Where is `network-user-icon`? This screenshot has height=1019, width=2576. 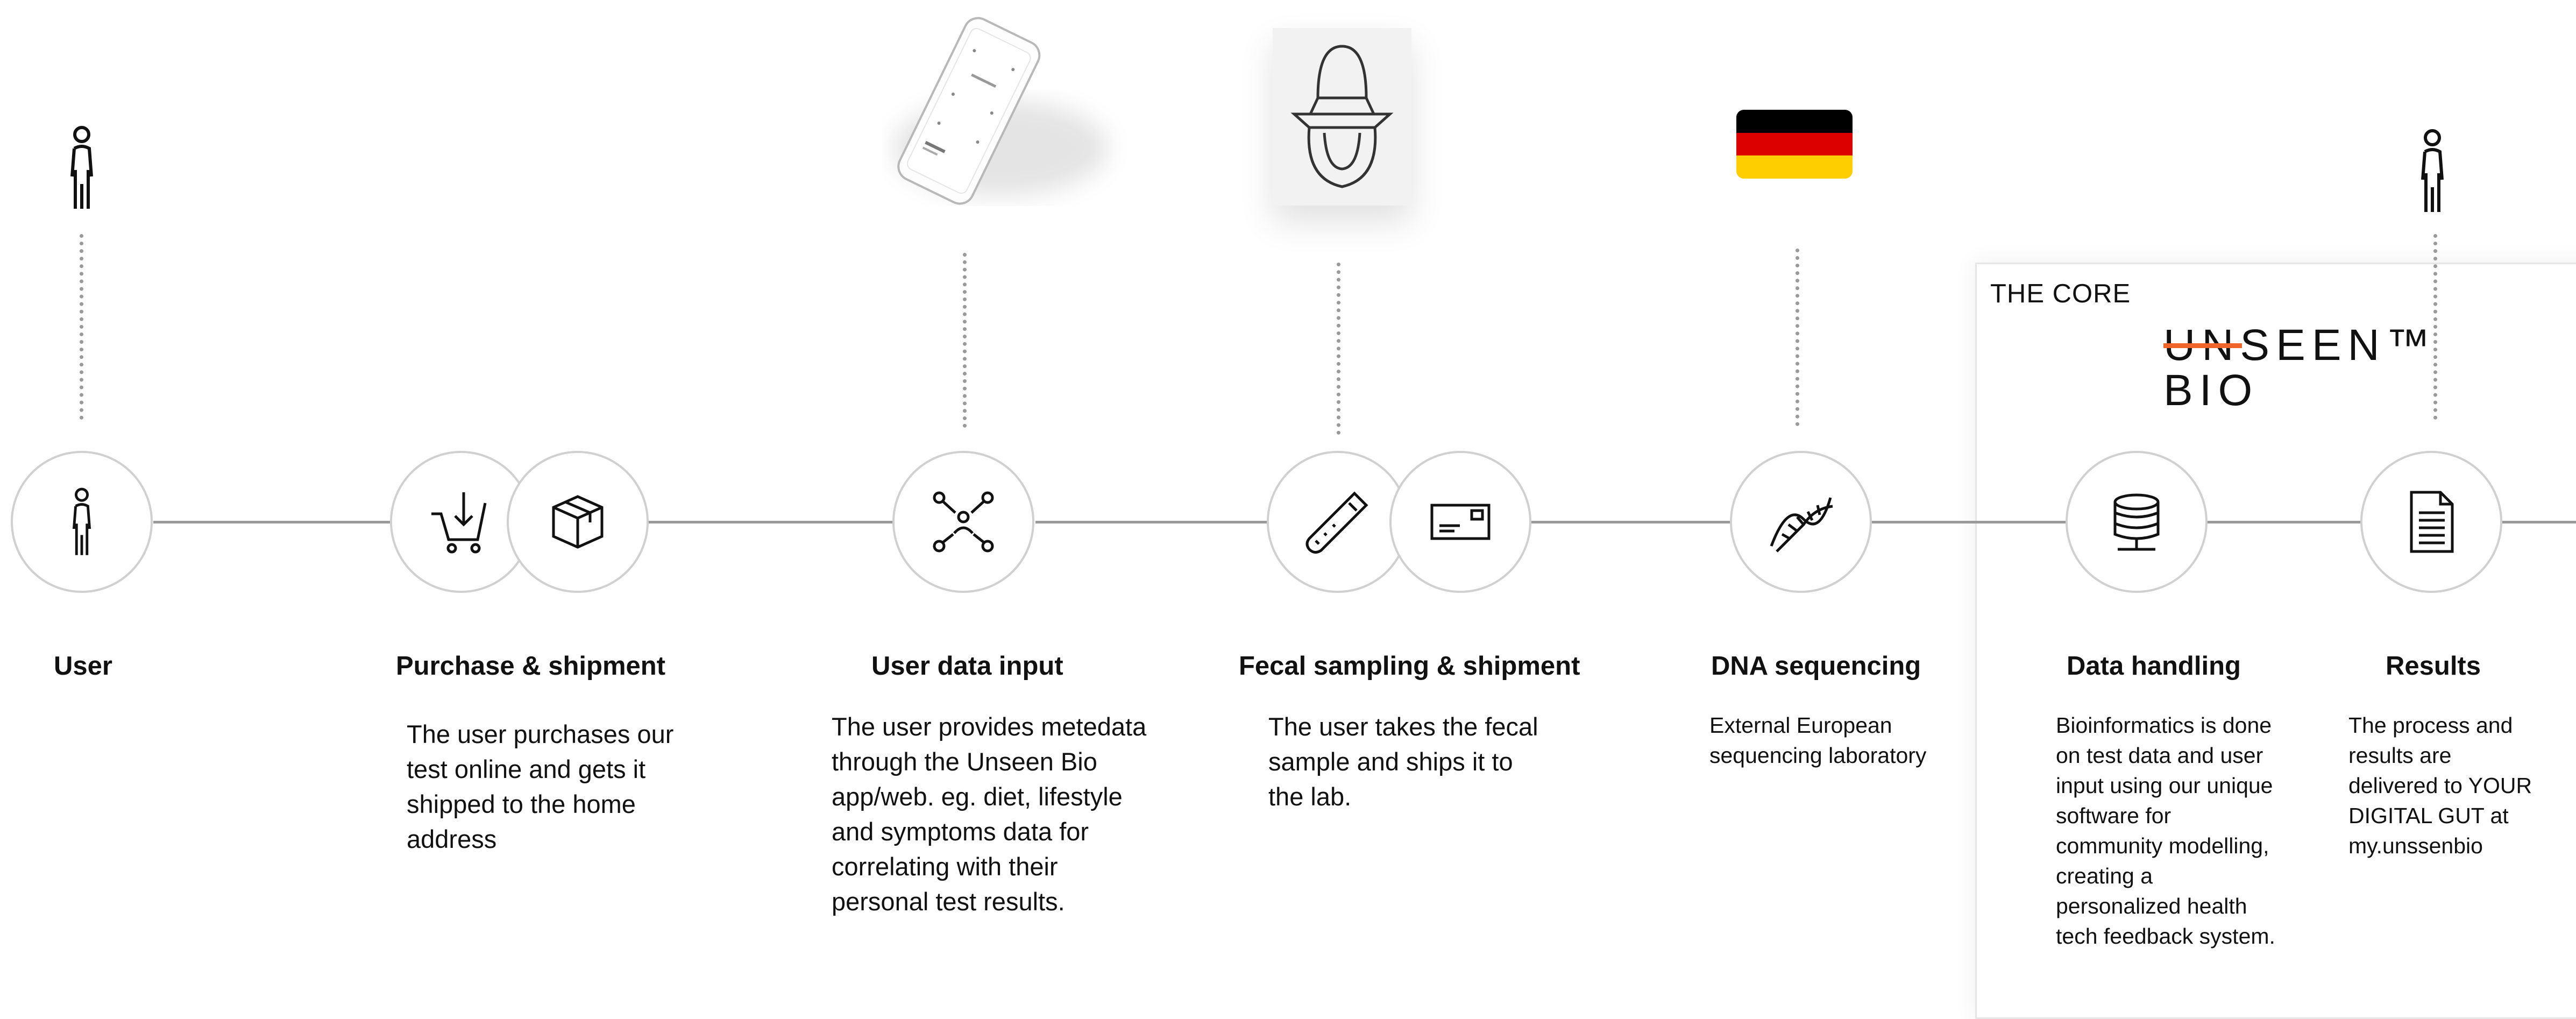 network-user-icon is located at coordinates (963, 522).